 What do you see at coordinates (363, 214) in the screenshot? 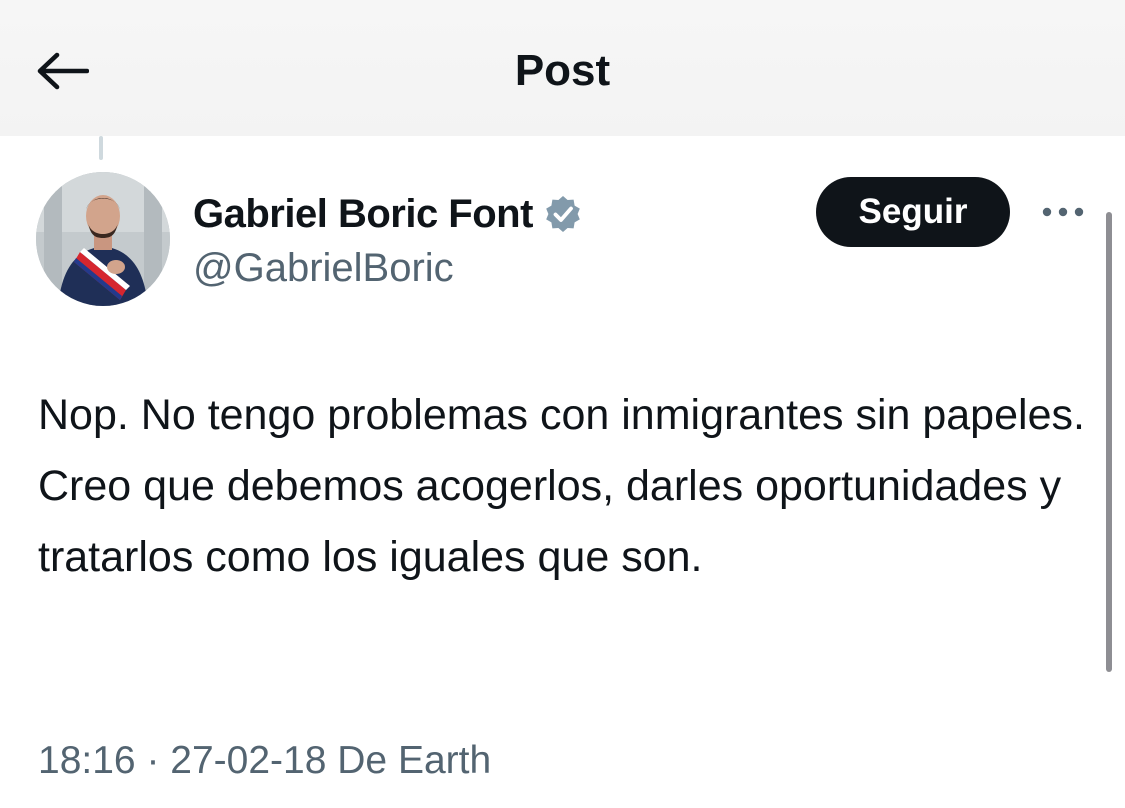
I see `author-display-name: Gabriel Boric Font` at bounding box center [363, 214].